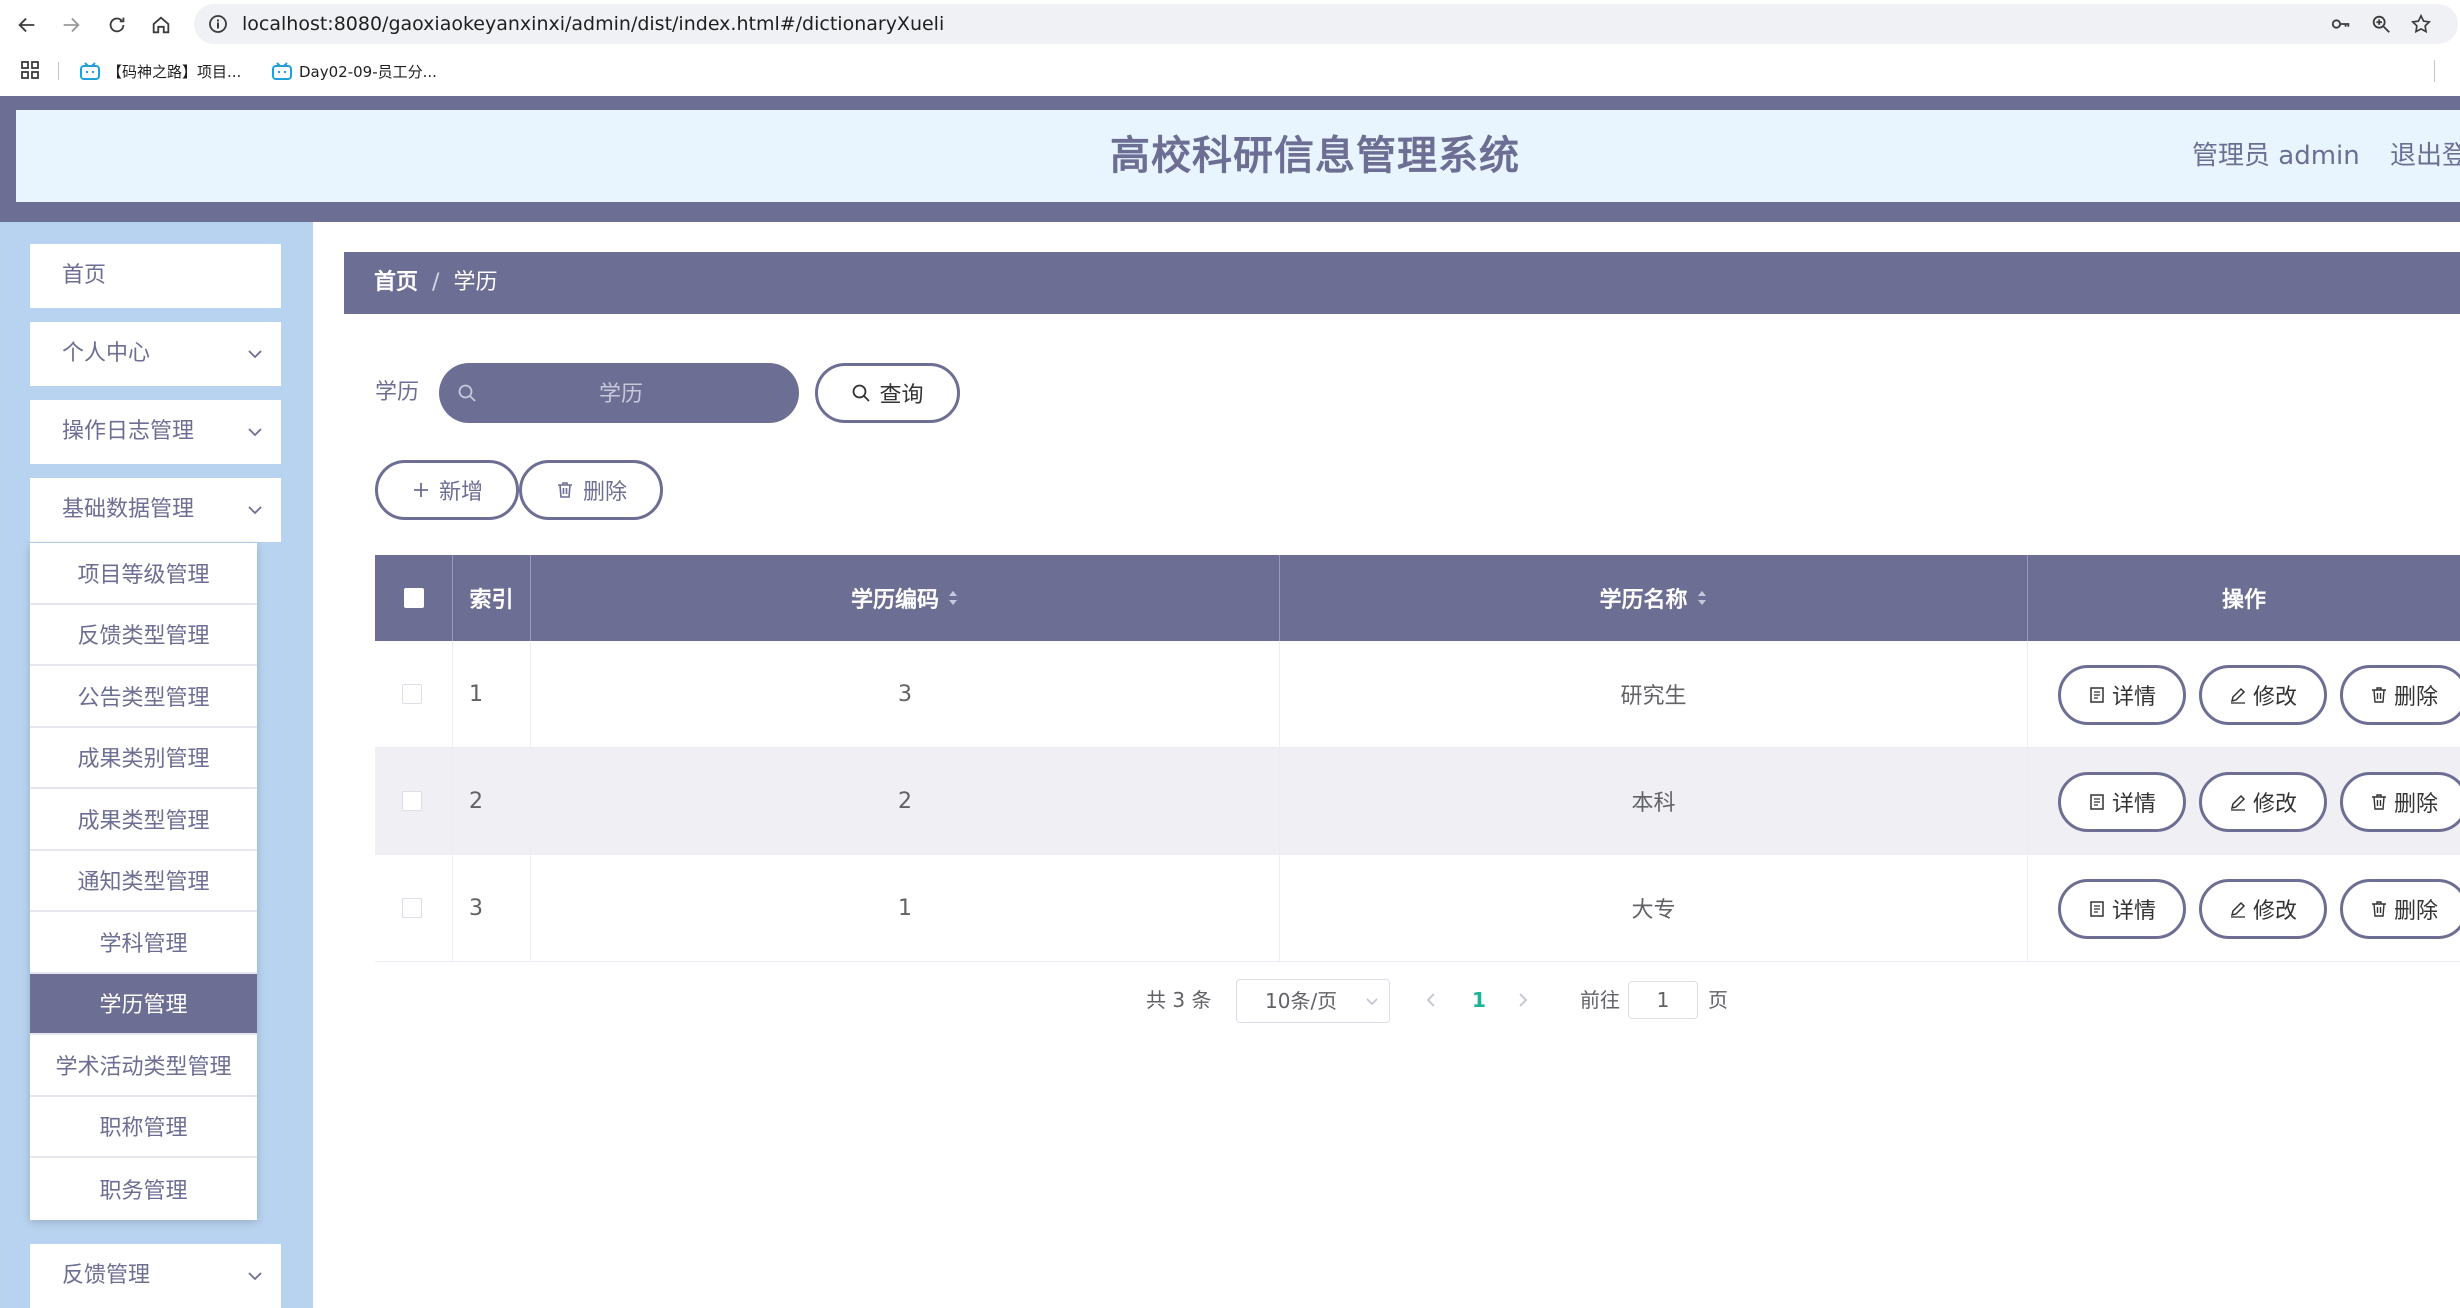 Image resolution: width=2460 pixels, height=1308 pixels. Describe the element at coordinates (143, 1127) in the screenshot. I see `submenu-item: 职称管理` at that location.